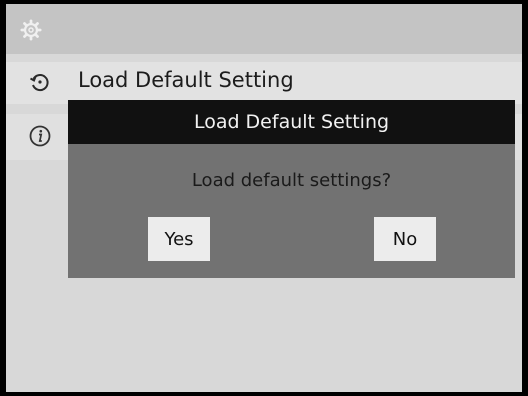 The height and width of the screenshot is (396, 528). I want to click on no-button: No, so click(405, 239).